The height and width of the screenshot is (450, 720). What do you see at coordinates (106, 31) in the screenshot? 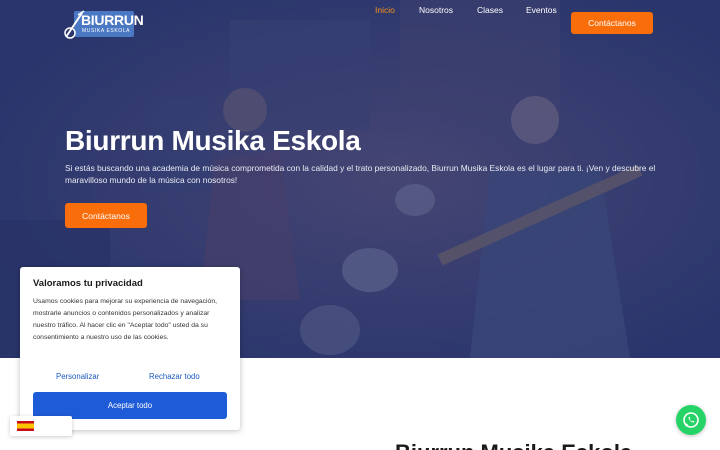
I see `logo-subtitle: MUSIKA ESKOLA` at bounding box center [106, 31].